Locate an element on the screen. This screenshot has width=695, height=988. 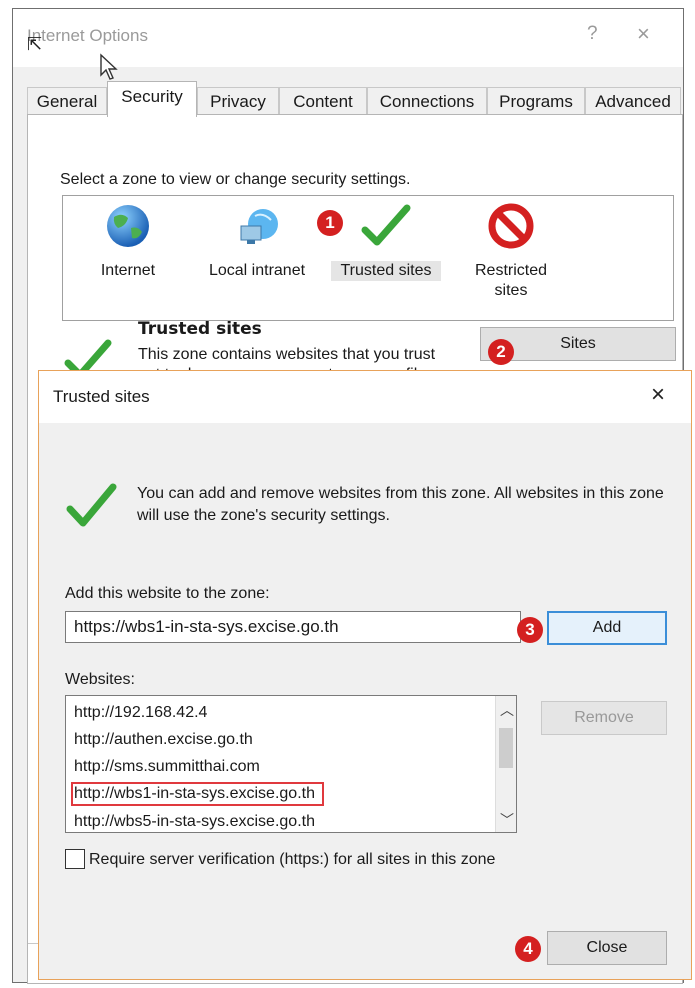
restricted-icon is located at coordinates (511, 226).